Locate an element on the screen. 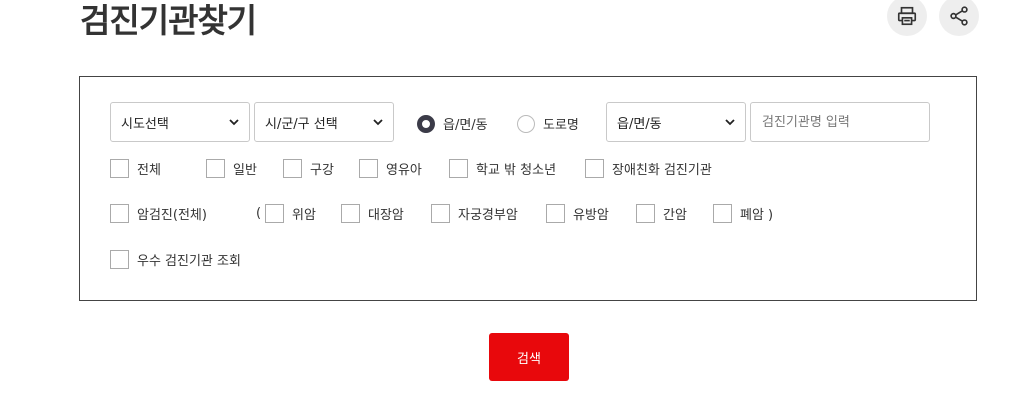 This screenshot has width=1035, height=408. checkbox-cancer-all-label: 암검진(전체) is located at coordinates (172, 215).